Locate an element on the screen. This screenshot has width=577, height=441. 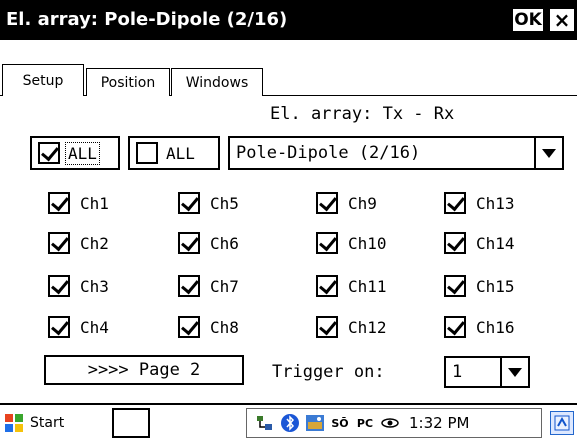
channel-checkbox-ch4: Ch4 is located at coordinates (78, 327).